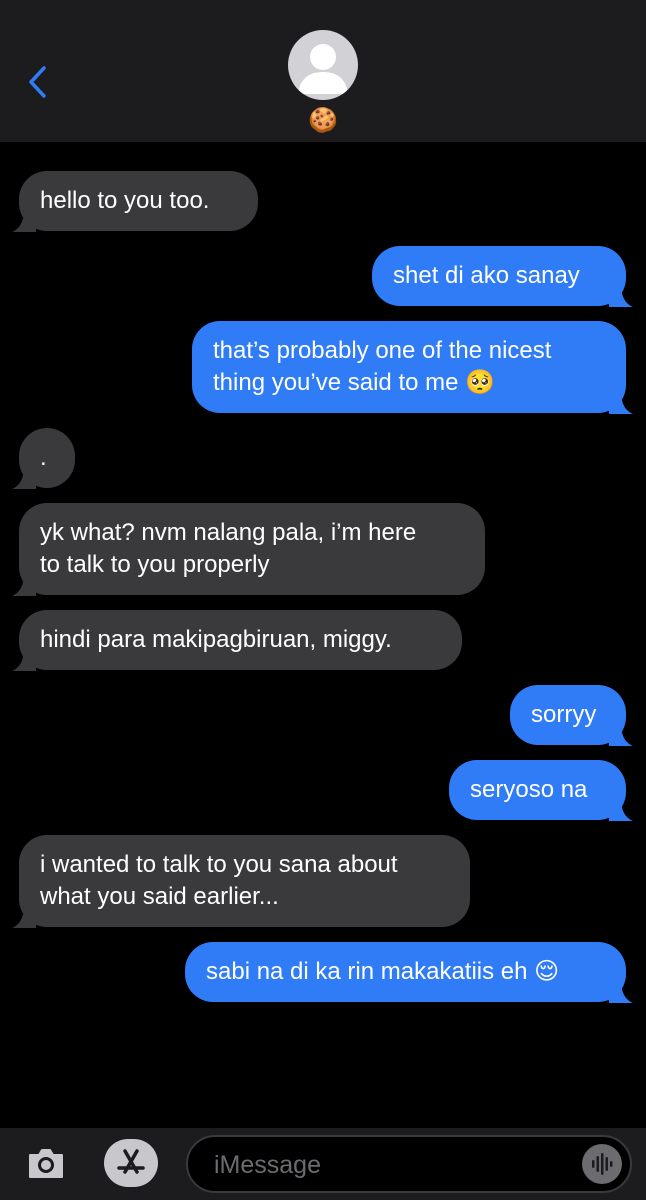 The width and height of the screenshot is (646, 1200). I want to click on chevron-left-icon, so click(37, 82).